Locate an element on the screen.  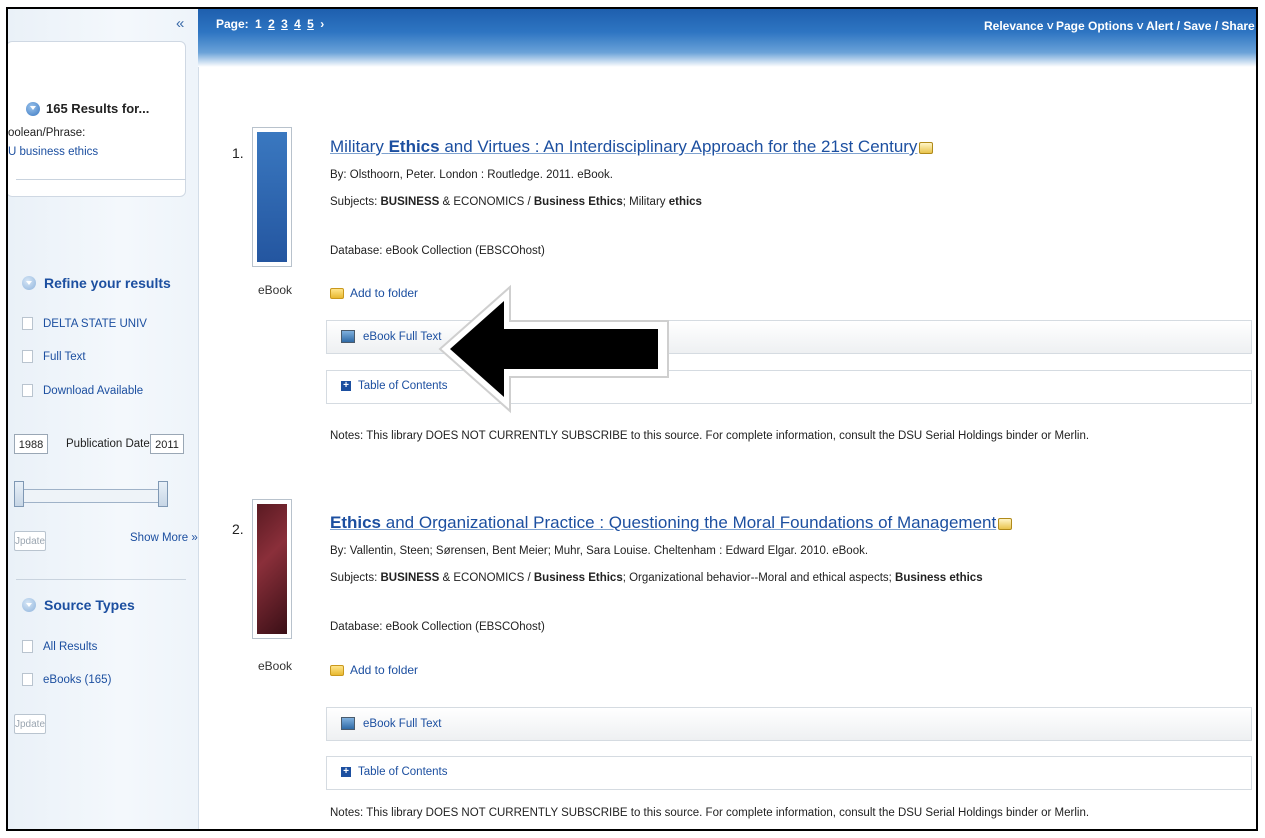
collapse-sidebar-icon: « is located at coordinates (180, 23).